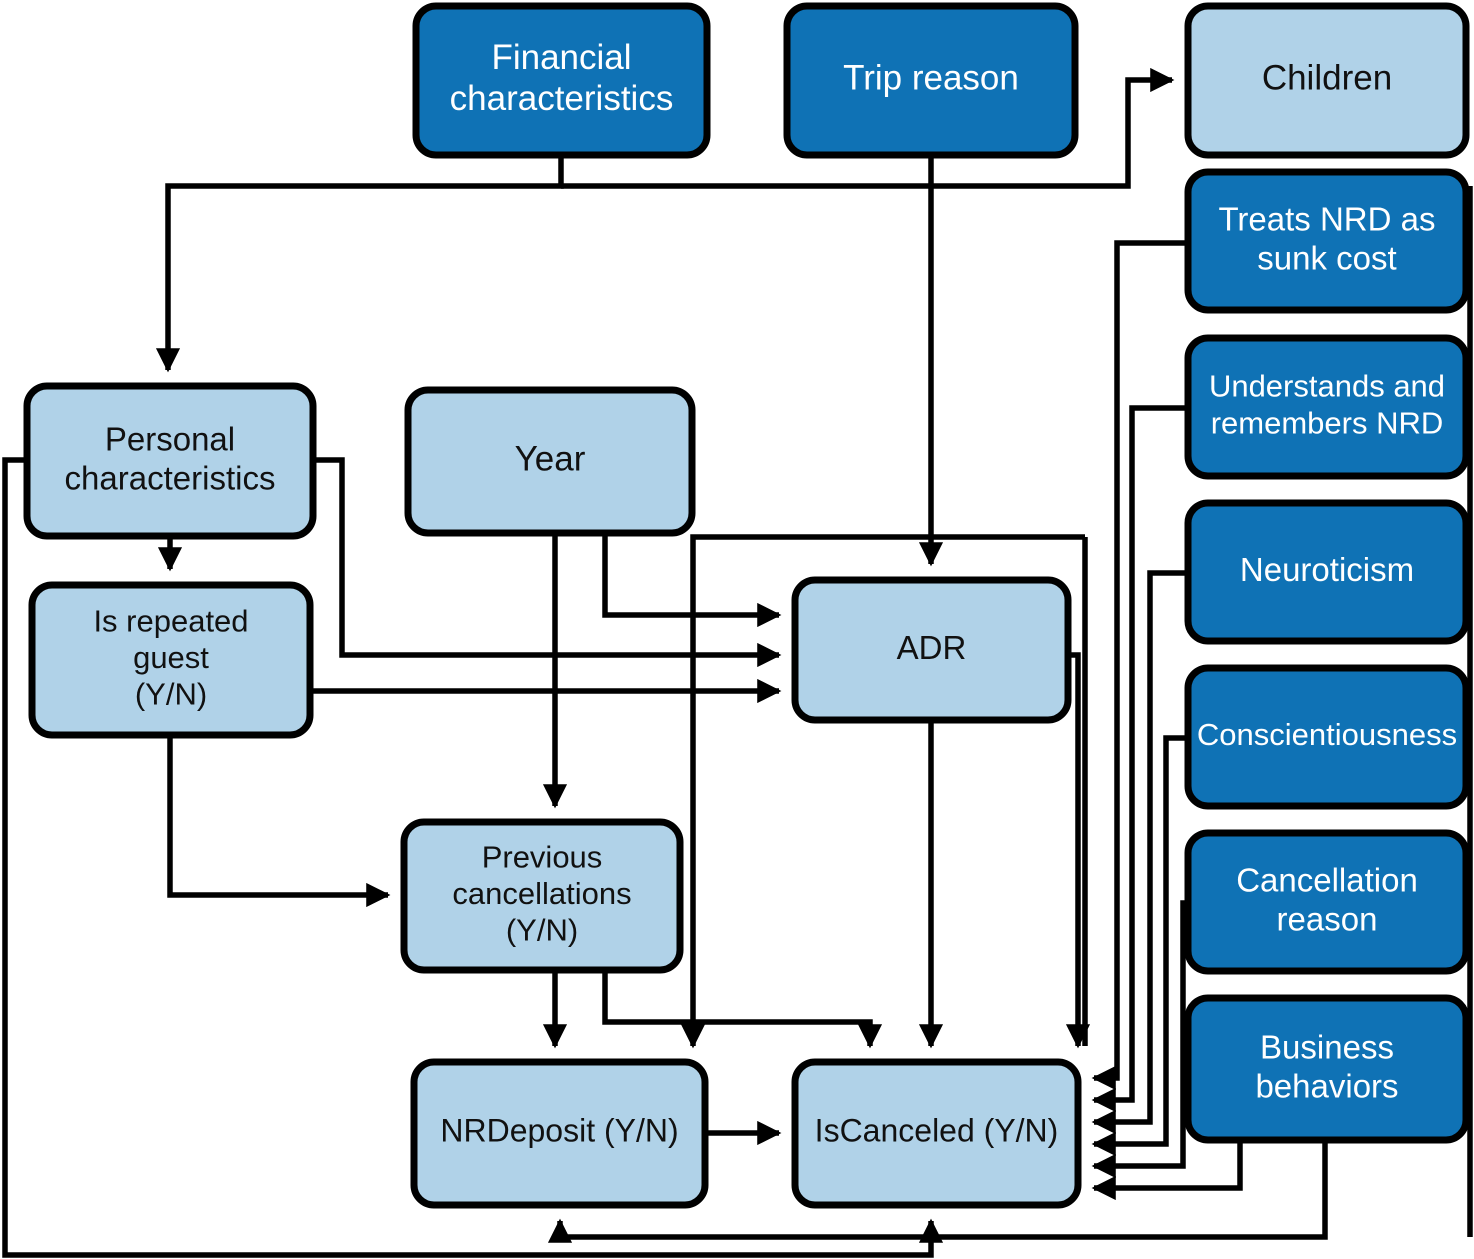 The width and height of the screenshot is (1474, 1259). I want to click on edge-prevcanc-to-iscanceled, so click(742, 1009).